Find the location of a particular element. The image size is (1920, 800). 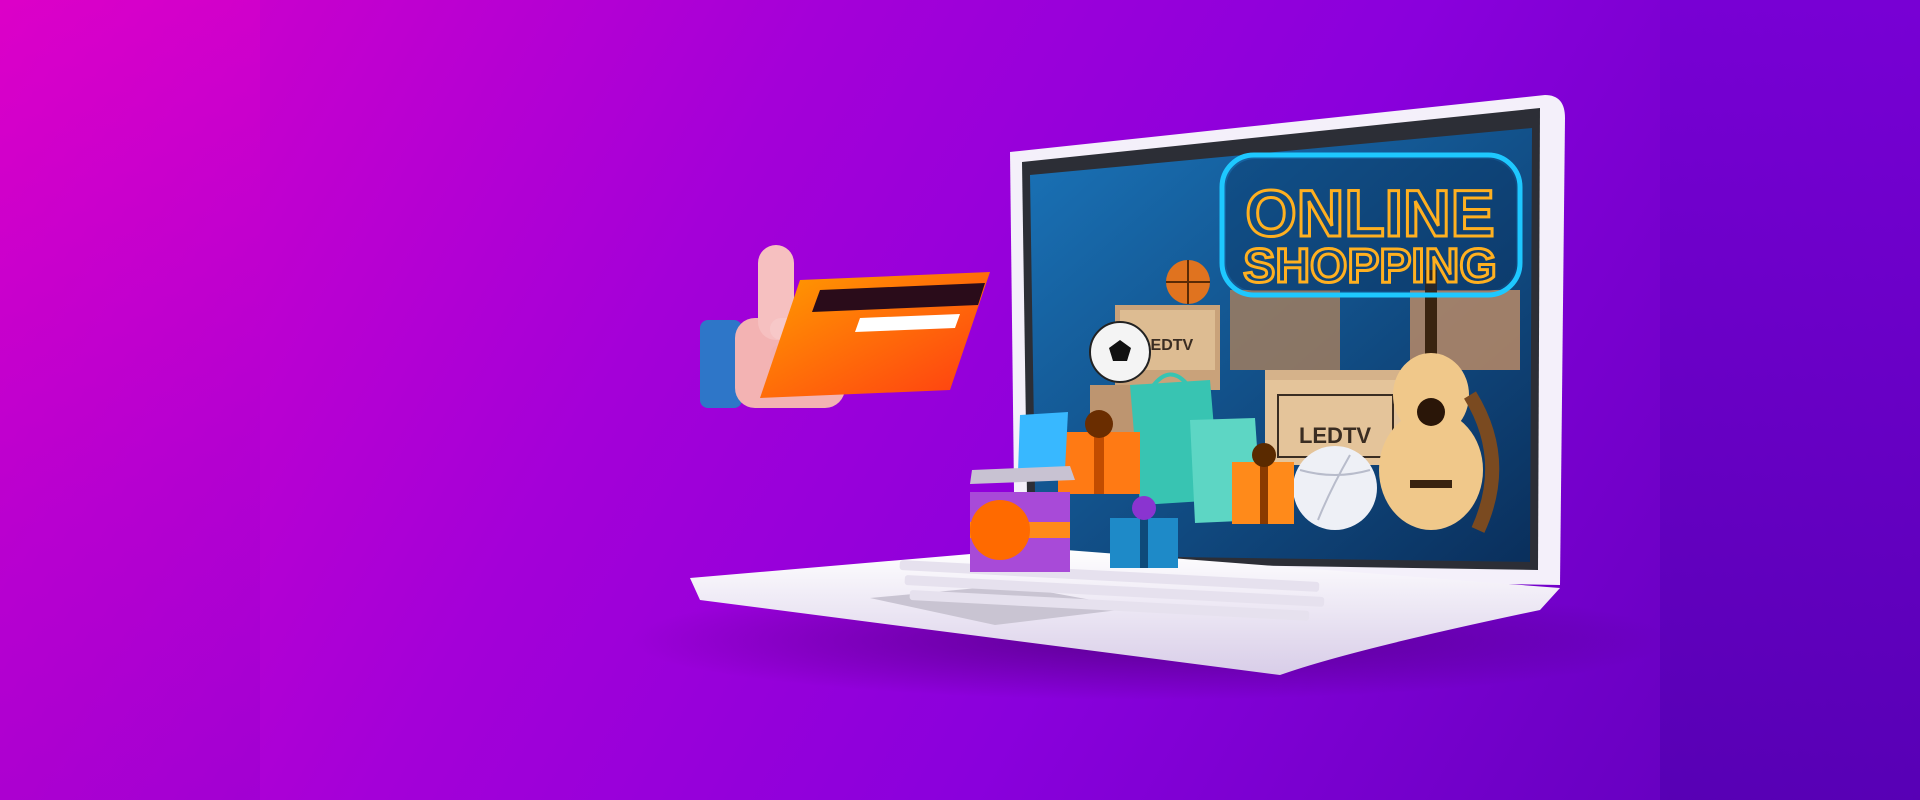

neon-sign-line1: ONLINE is located at coordinates (1369, 213).